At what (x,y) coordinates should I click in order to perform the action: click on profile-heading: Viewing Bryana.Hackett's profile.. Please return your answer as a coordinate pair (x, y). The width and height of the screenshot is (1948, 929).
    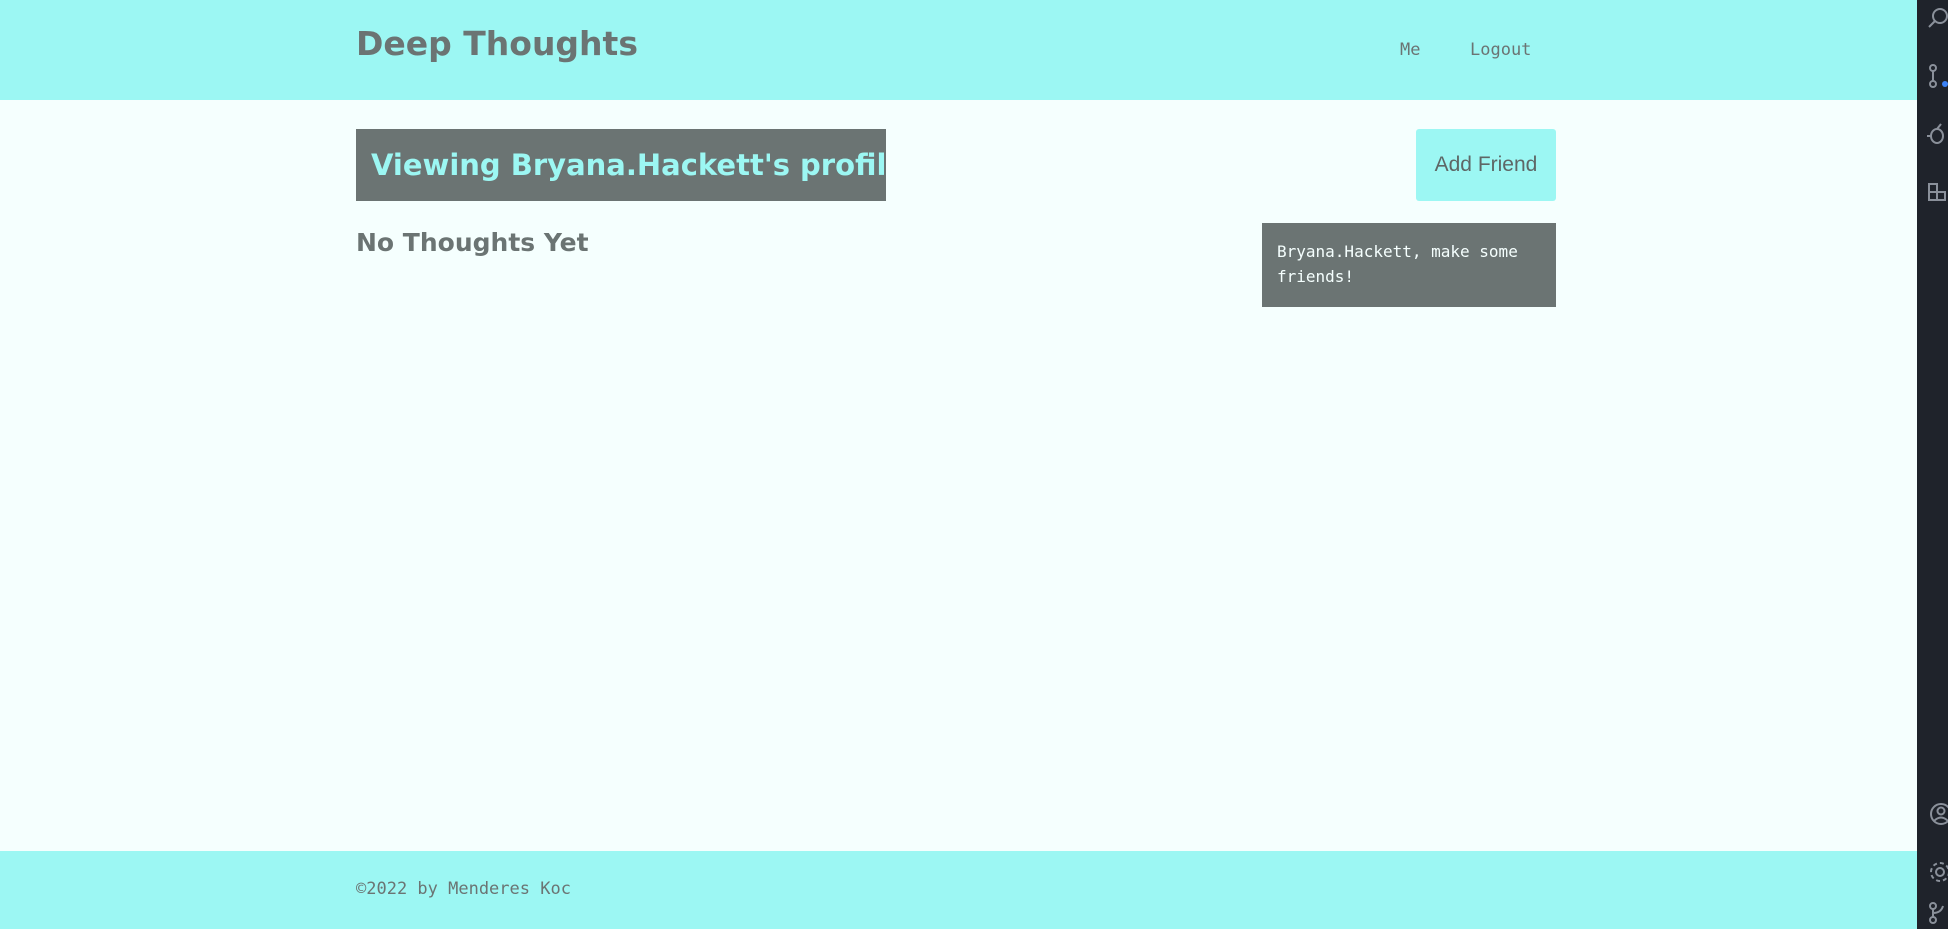
    Looking at the image, I should click on (621, 165).